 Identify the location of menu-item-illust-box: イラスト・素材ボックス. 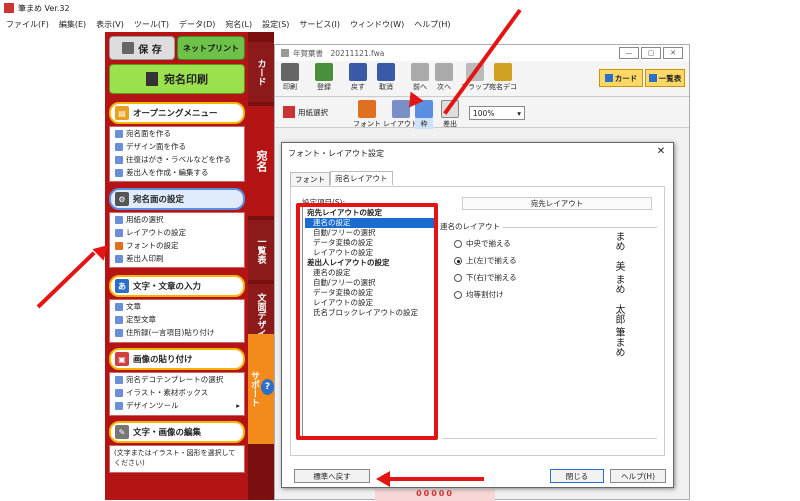
(177, 392).